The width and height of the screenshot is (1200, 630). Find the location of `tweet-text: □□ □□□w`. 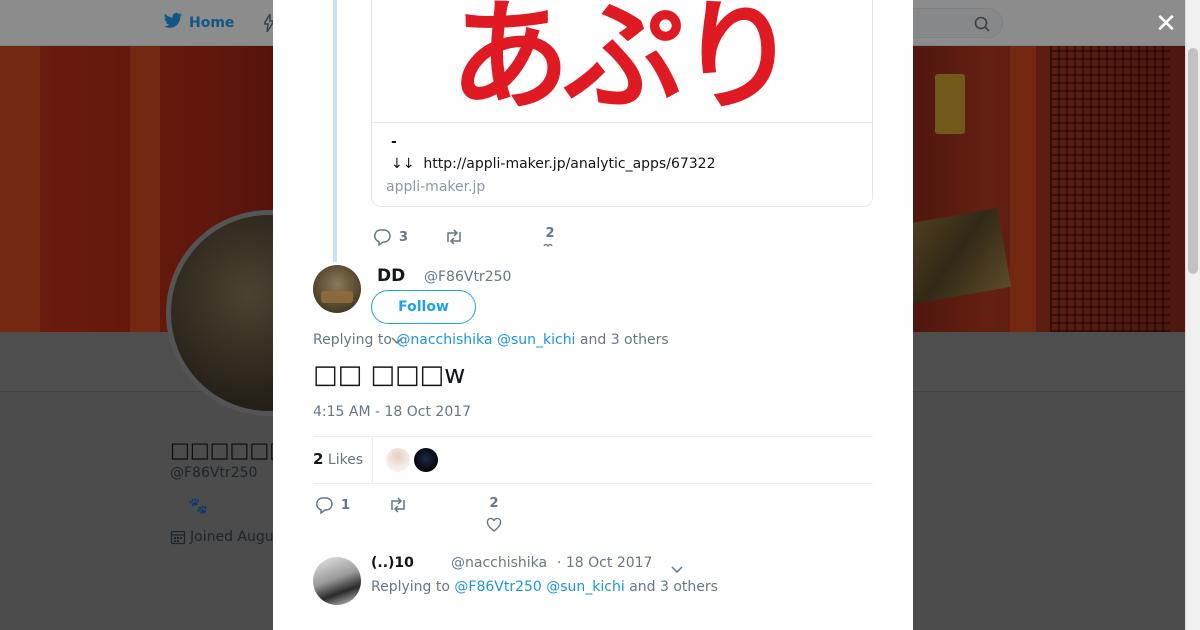

tweet-text: □□ □□□w is located at coordinates (389, 375).